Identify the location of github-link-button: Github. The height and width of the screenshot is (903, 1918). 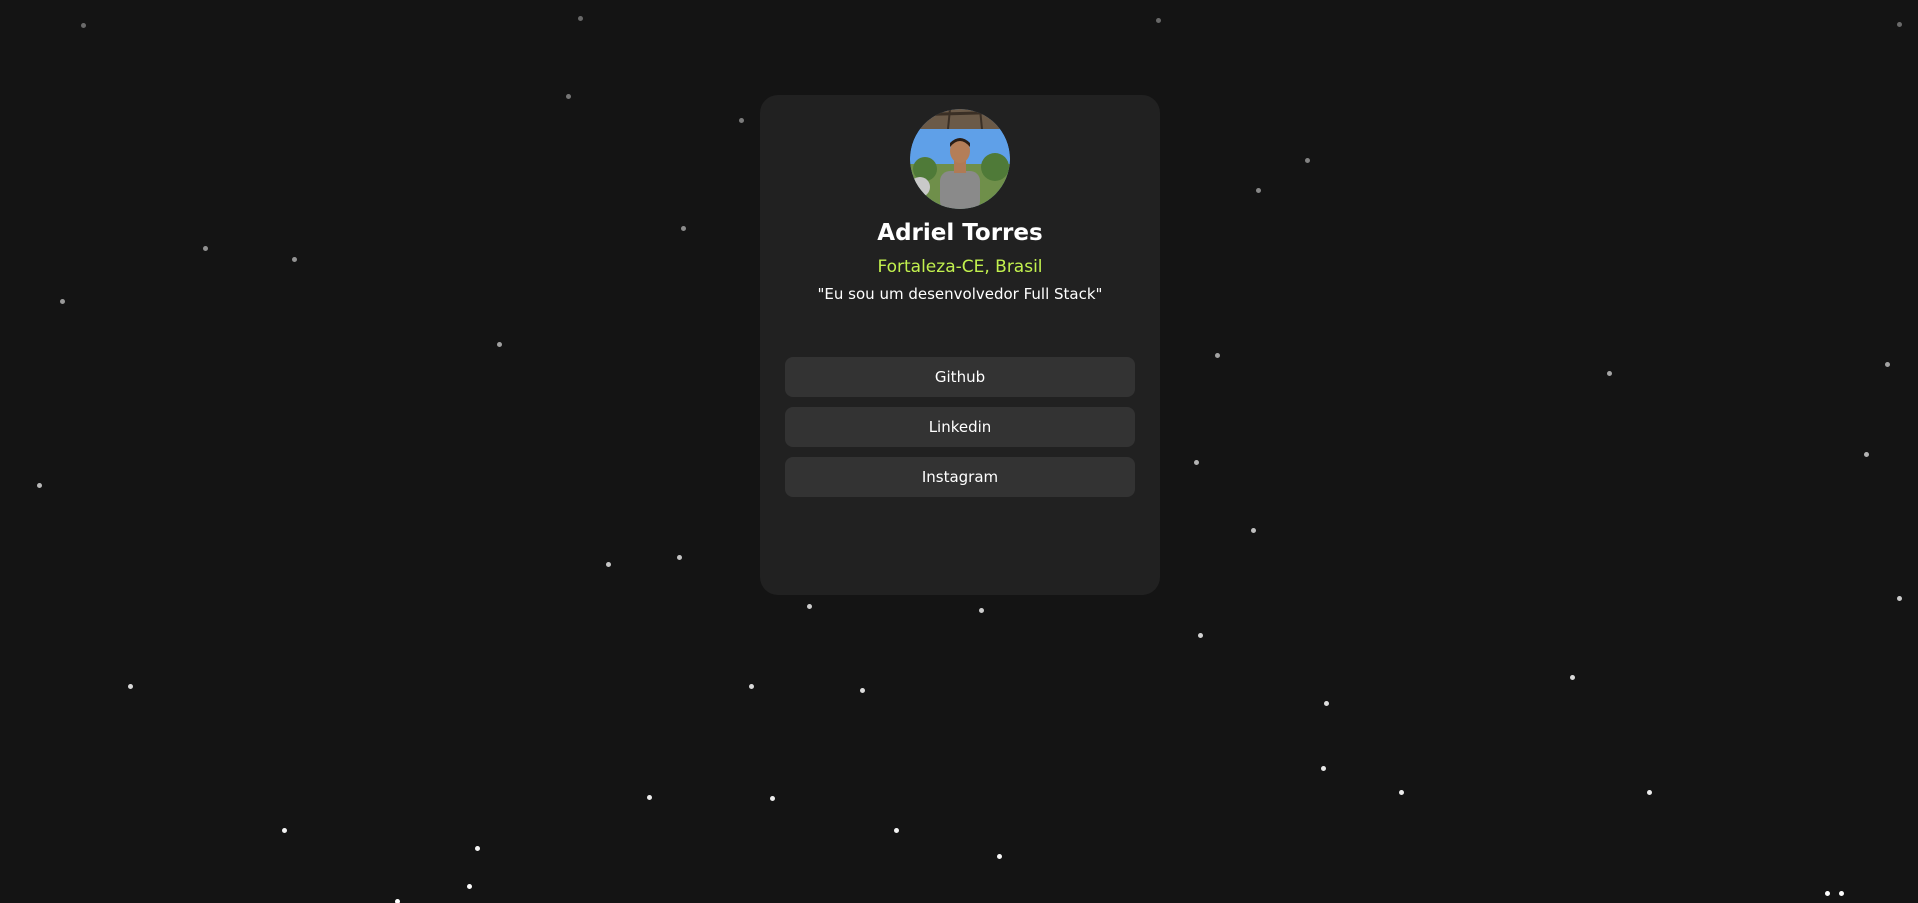
(960, 377).